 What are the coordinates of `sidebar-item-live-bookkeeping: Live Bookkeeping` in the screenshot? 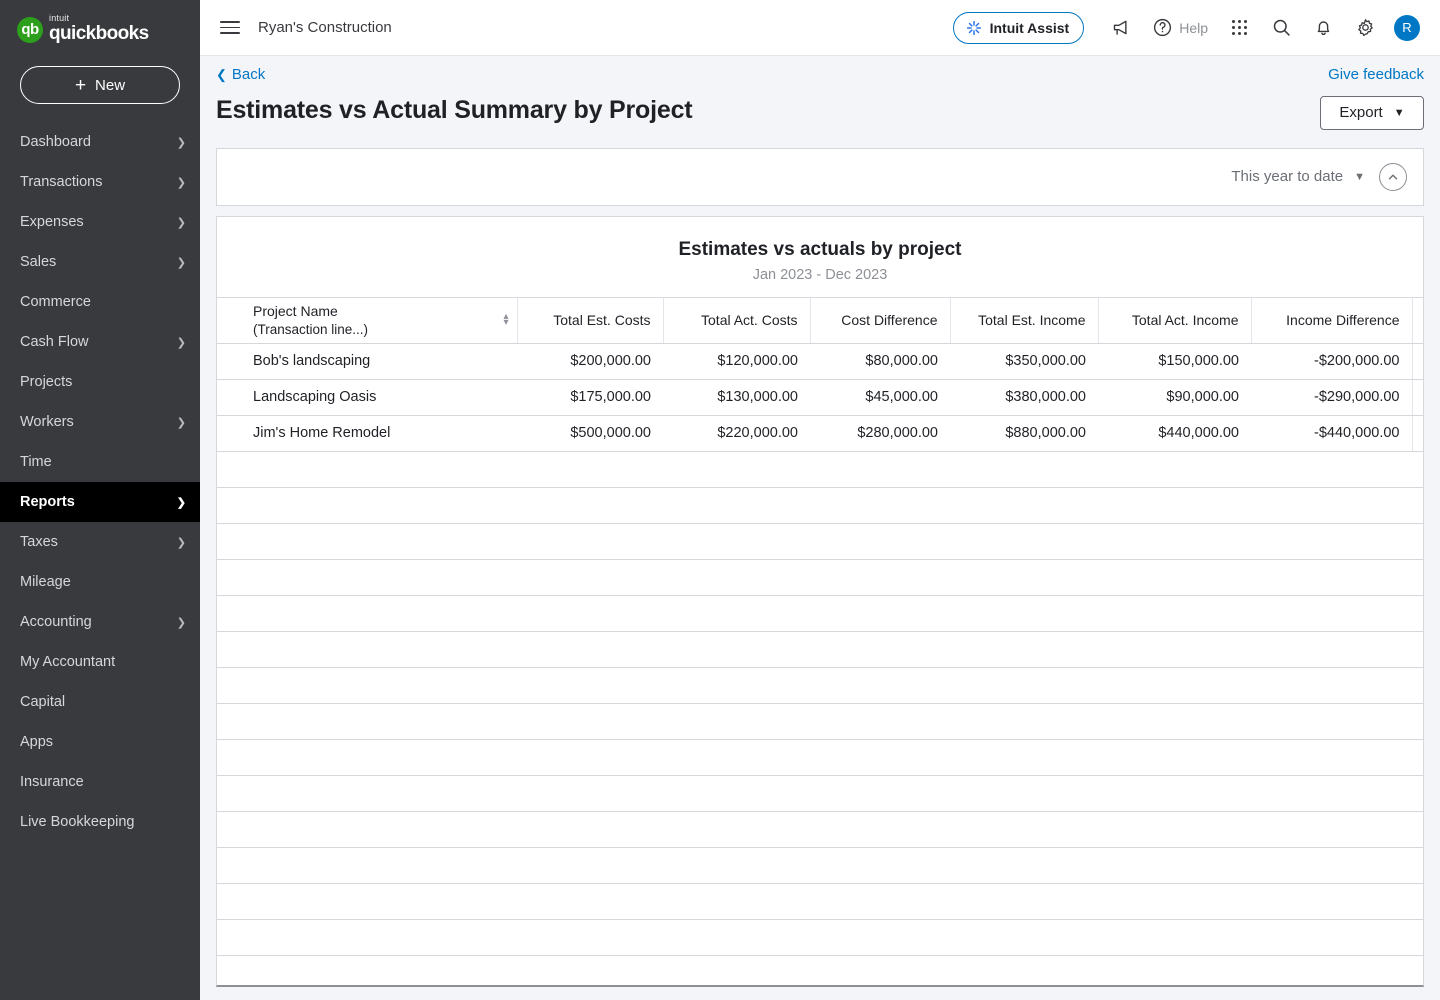 It's located at (100, 822).